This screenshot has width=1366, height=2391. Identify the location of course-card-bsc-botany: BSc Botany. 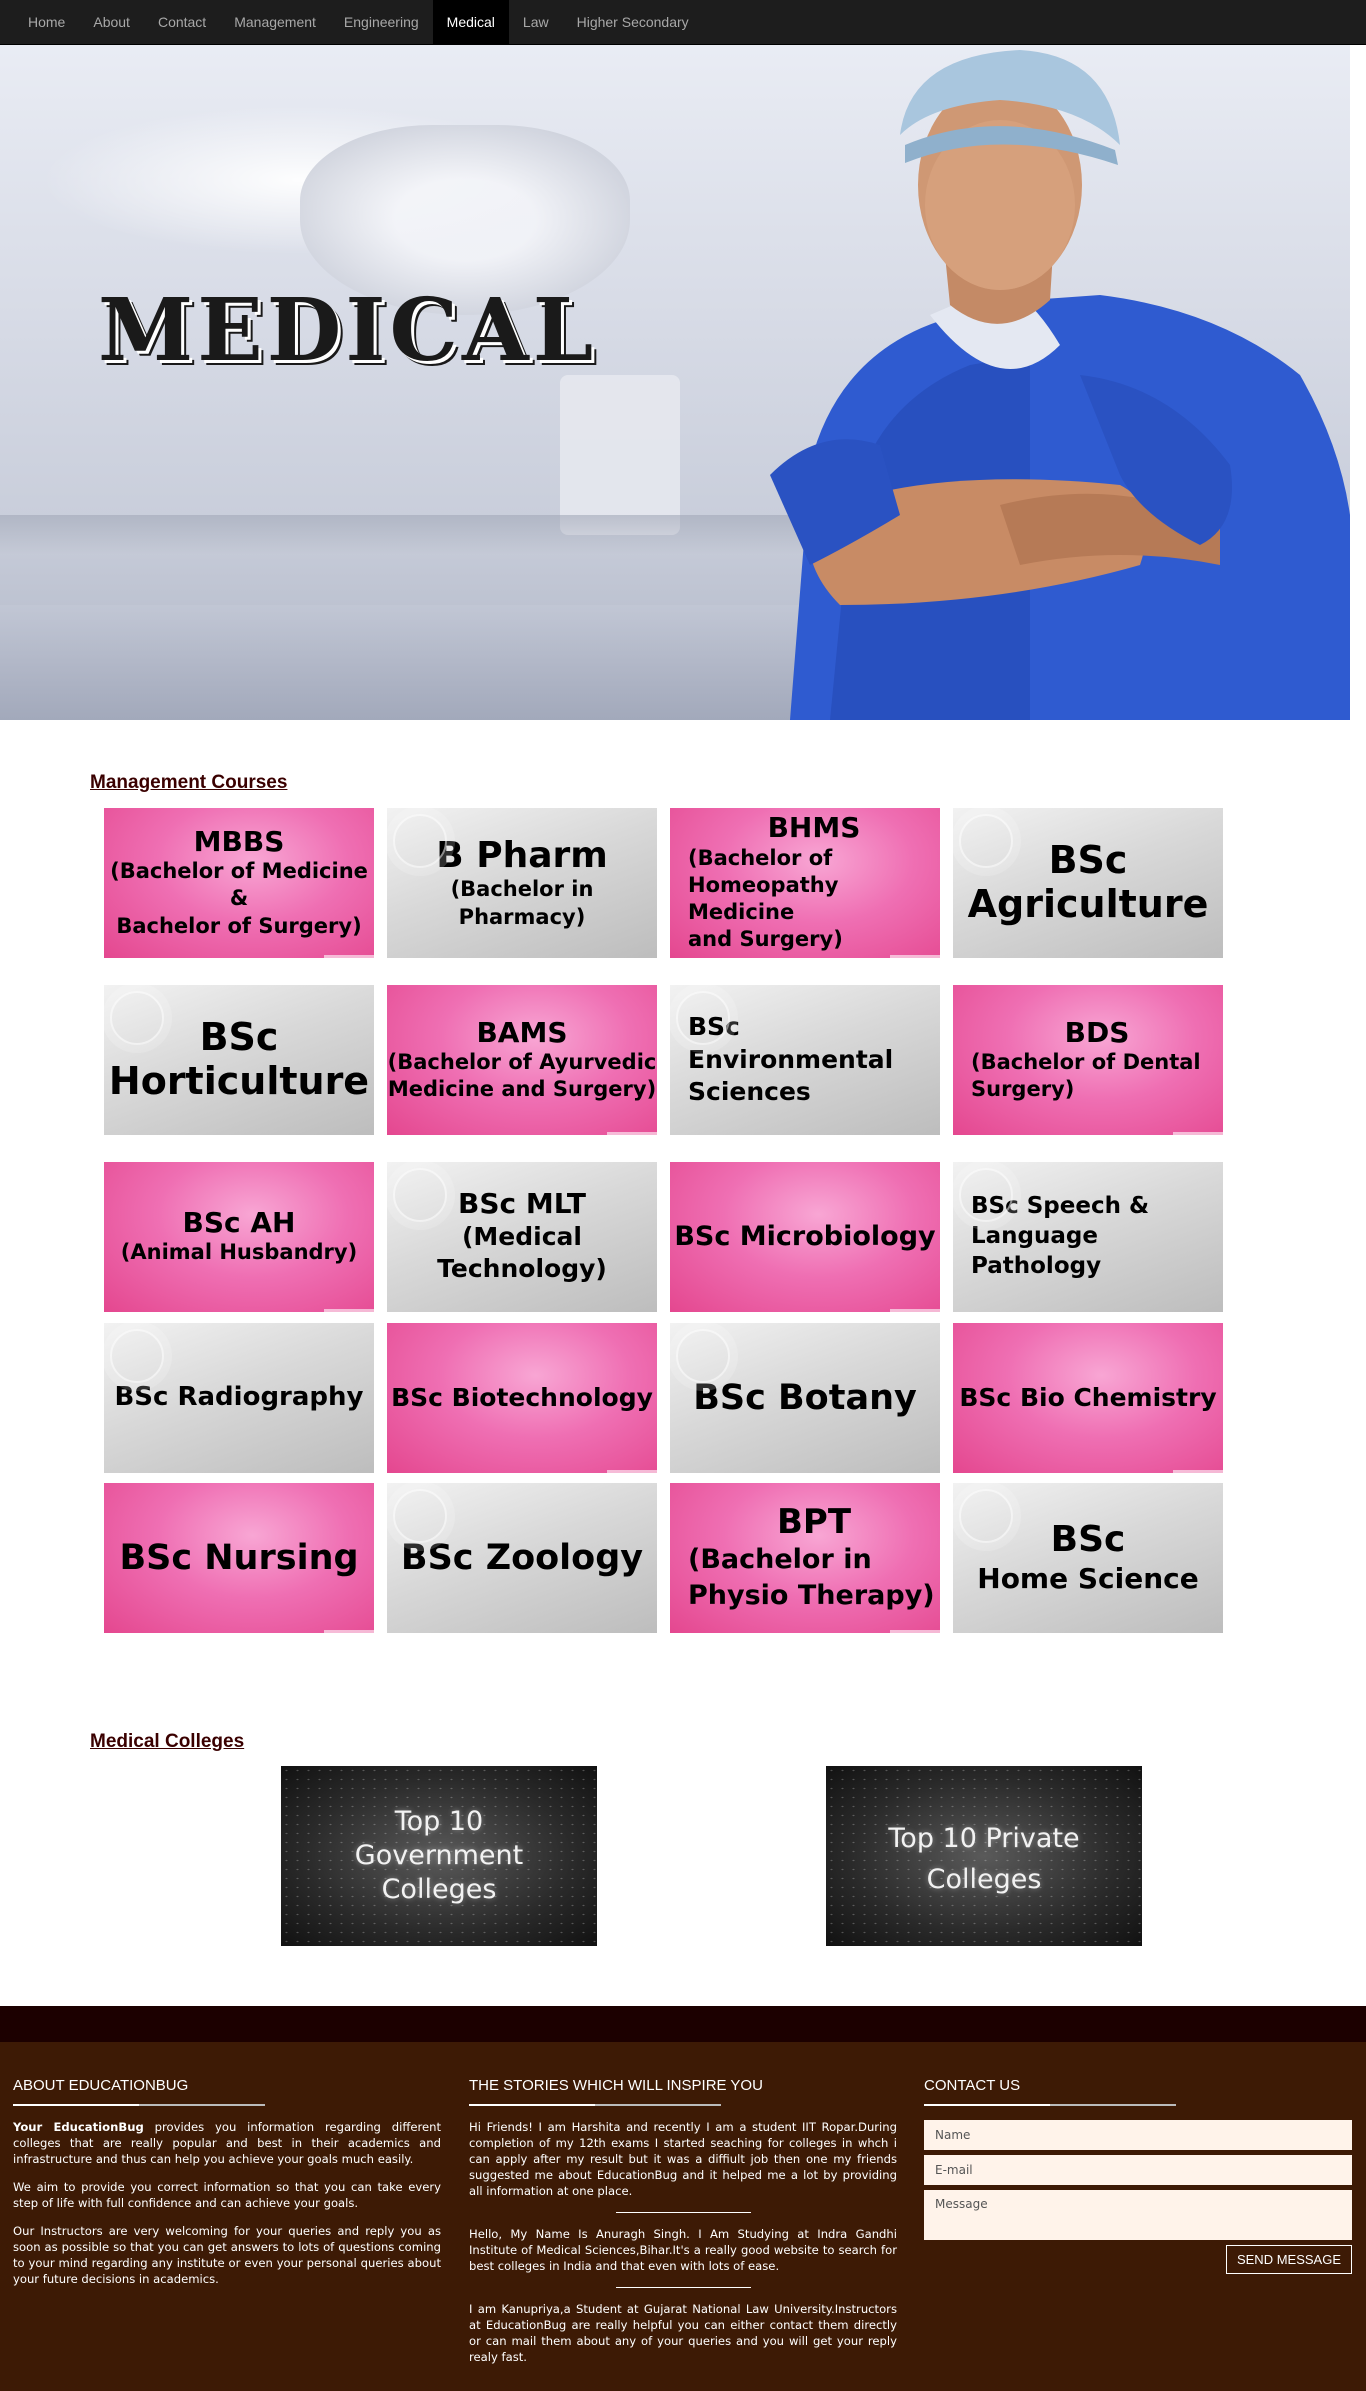
(805, 1398).